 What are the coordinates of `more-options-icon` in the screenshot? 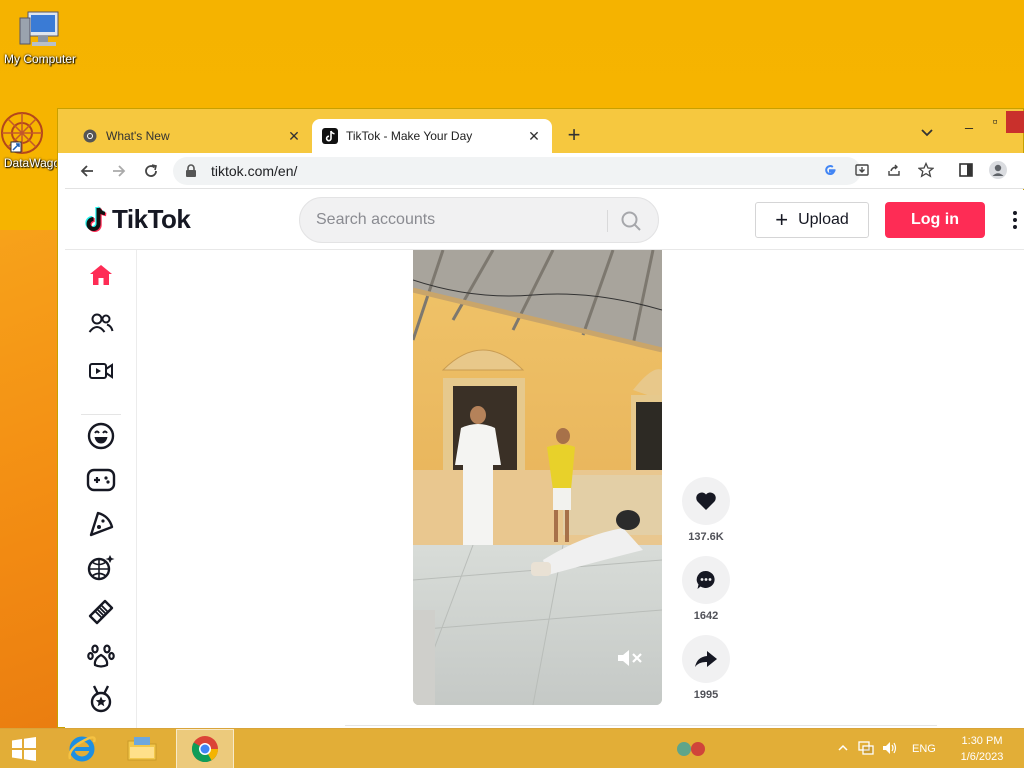 It's located at (1014, 220).